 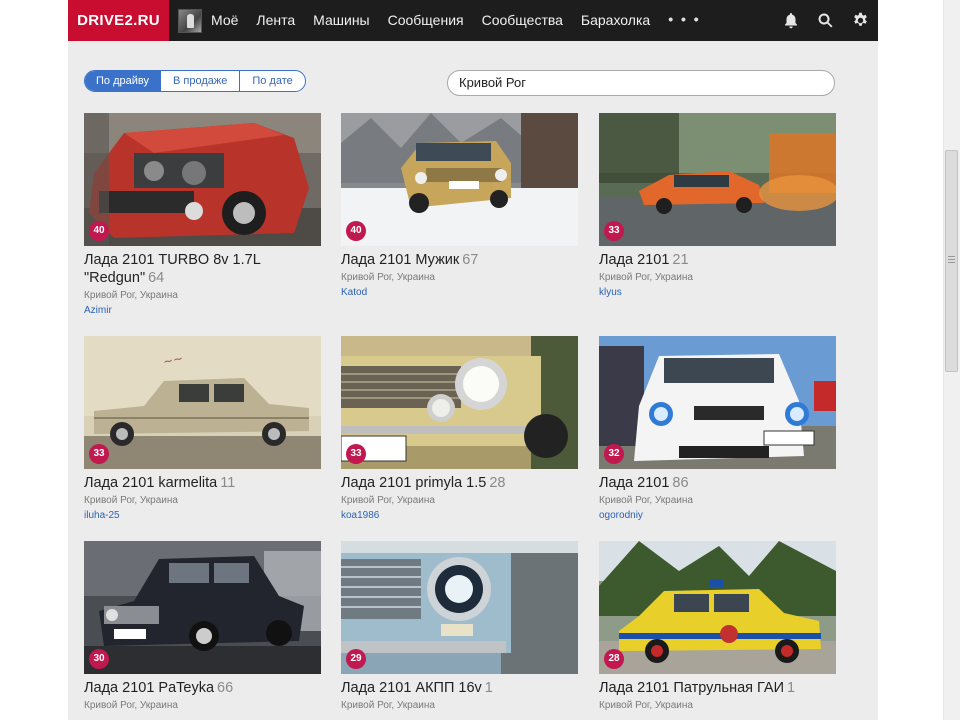 What do you see at coordinates (150, 483) in the screenshot?
I see `car-title-text: Лада 2101 karmelita` at bounding box center [150, 483].